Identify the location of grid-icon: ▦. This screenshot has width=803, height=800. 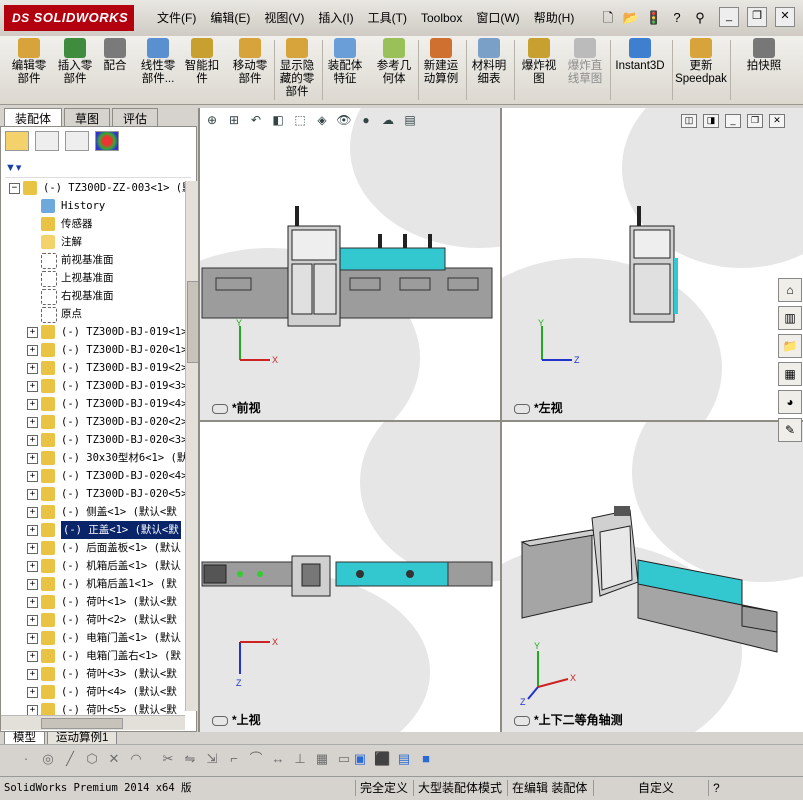
(322, 759).